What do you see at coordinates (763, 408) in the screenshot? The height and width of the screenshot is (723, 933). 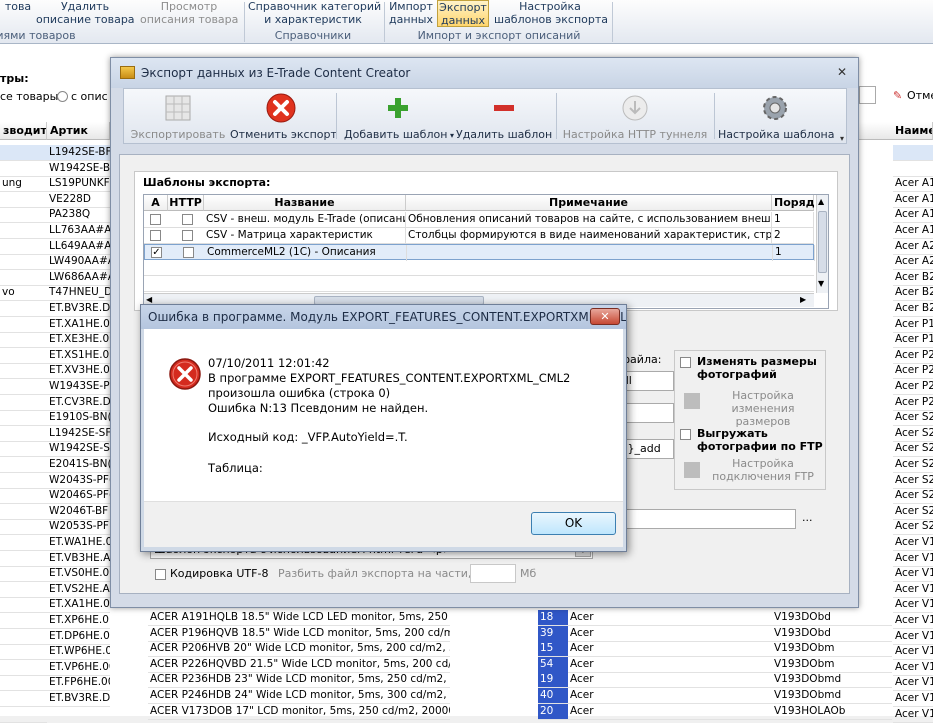 I see `resize-settings-button: Настройка изменения размеров` at bounding box center [763, 408].